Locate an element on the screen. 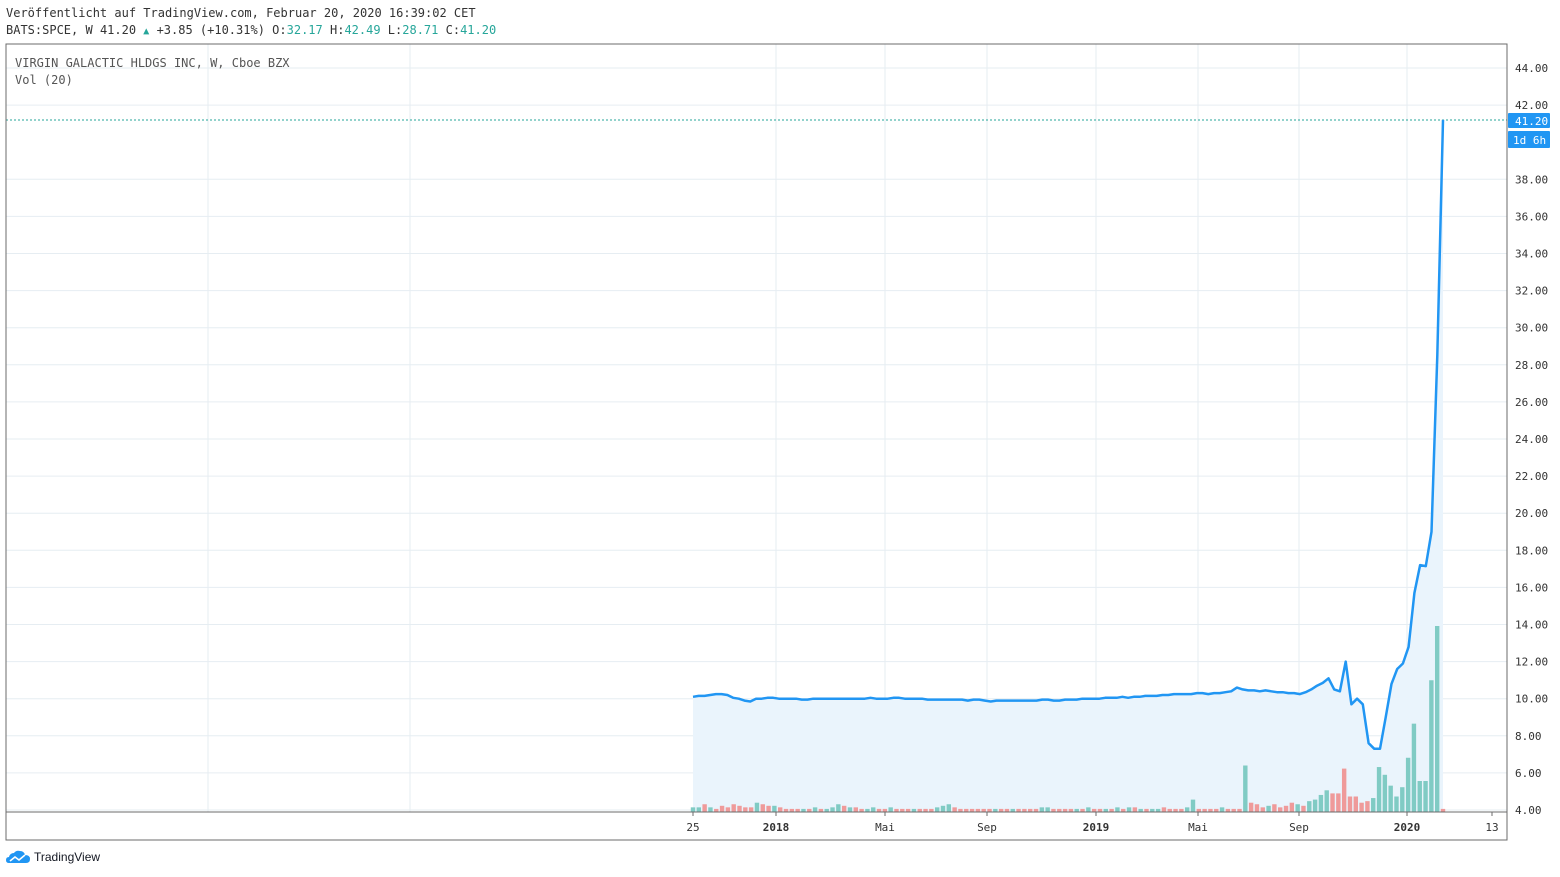  x-axis-ticks: 25 2018 Mai Sep 2019 Mai Sep 2020 13 is located at coordinates (1092, 823).